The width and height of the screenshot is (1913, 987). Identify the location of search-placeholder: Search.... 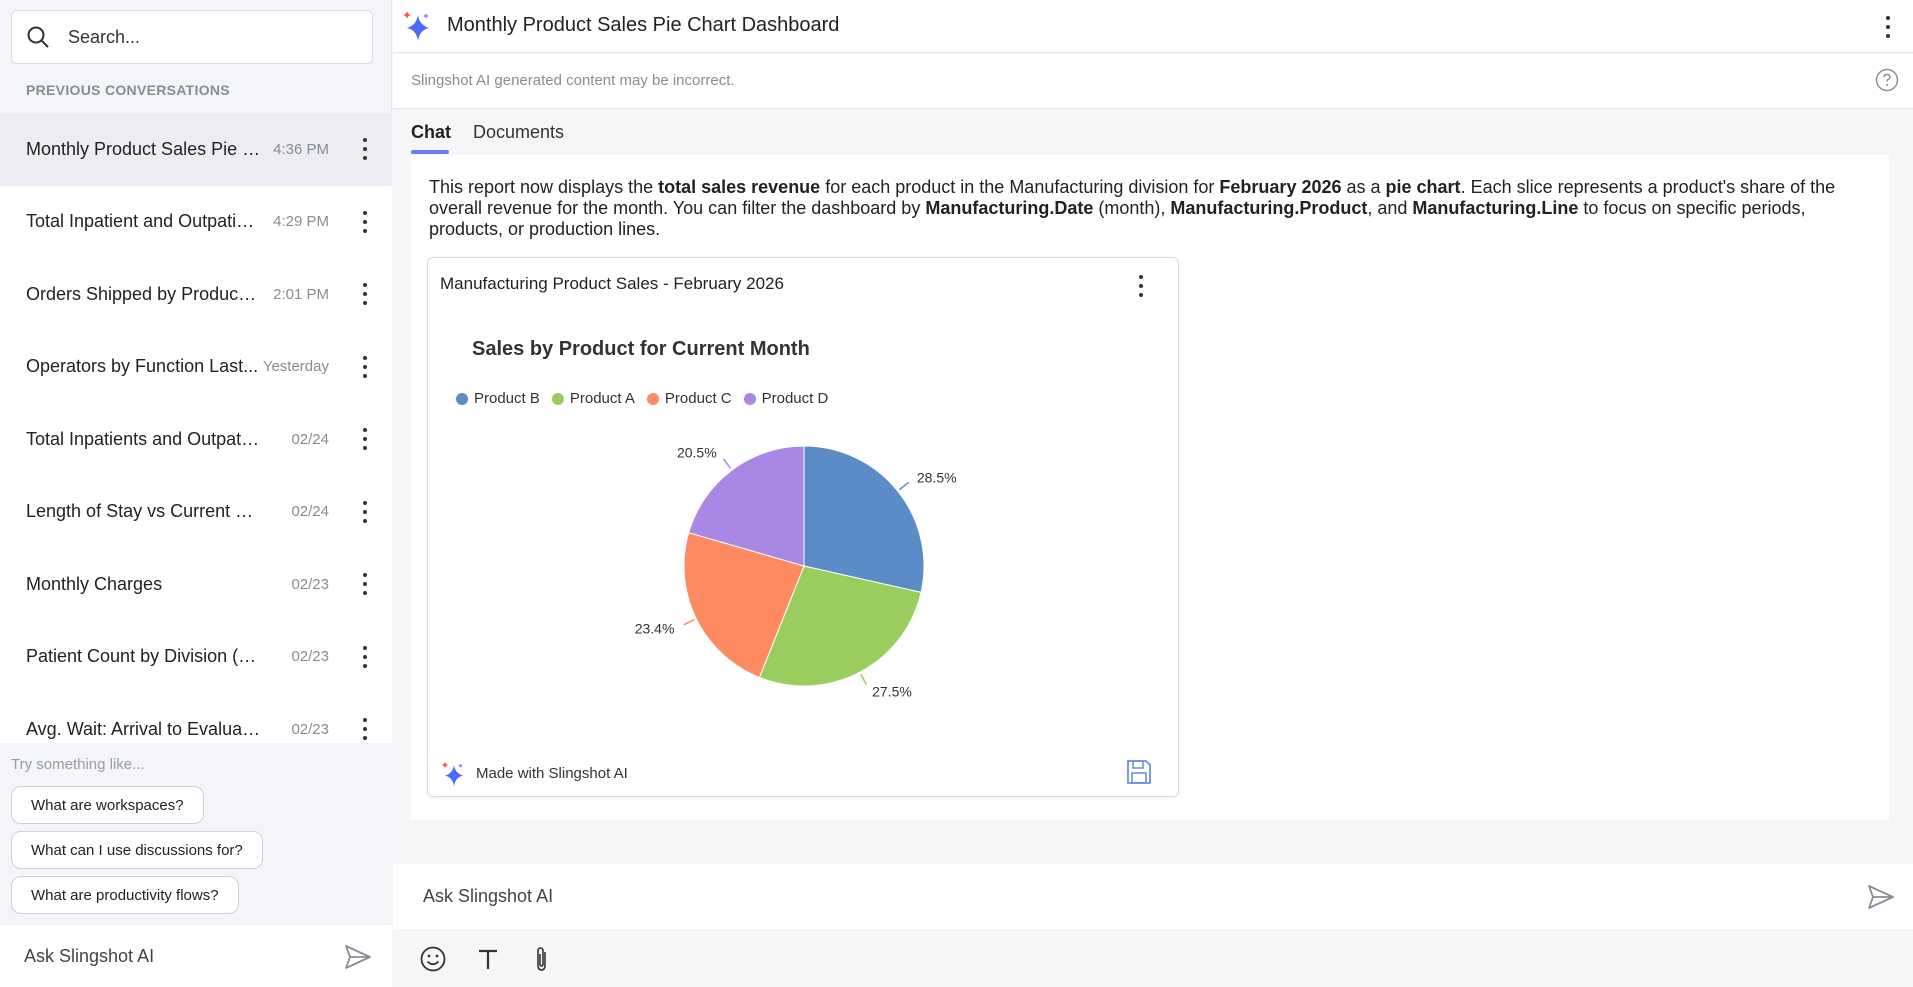
(104, 36).